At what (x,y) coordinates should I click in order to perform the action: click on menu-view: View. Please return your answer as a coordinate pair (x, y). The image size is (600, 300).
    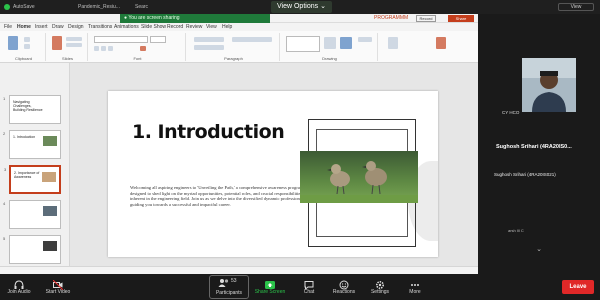
    Looking at the image, I should click on (211, 27).